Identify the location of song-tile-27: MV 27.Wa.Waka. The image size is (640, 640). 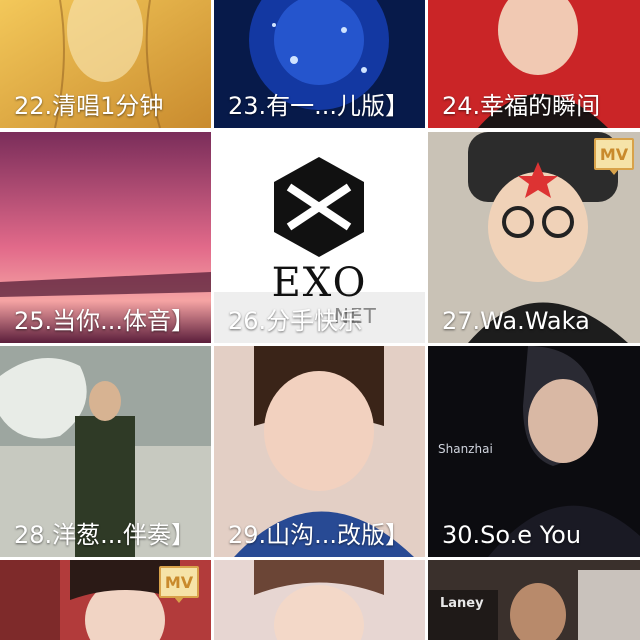
(534, 237).